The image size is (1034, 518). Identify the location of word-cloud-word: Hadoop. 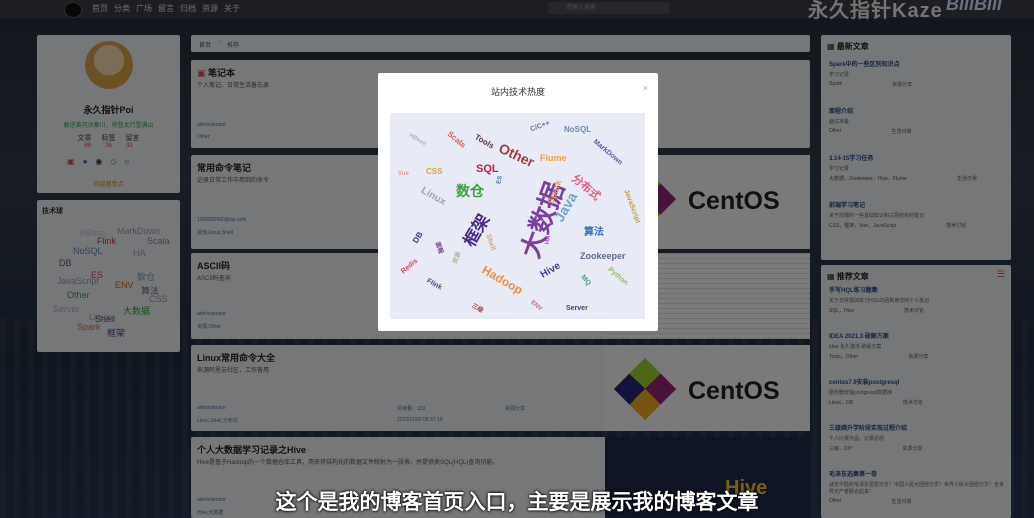
(502, 280).